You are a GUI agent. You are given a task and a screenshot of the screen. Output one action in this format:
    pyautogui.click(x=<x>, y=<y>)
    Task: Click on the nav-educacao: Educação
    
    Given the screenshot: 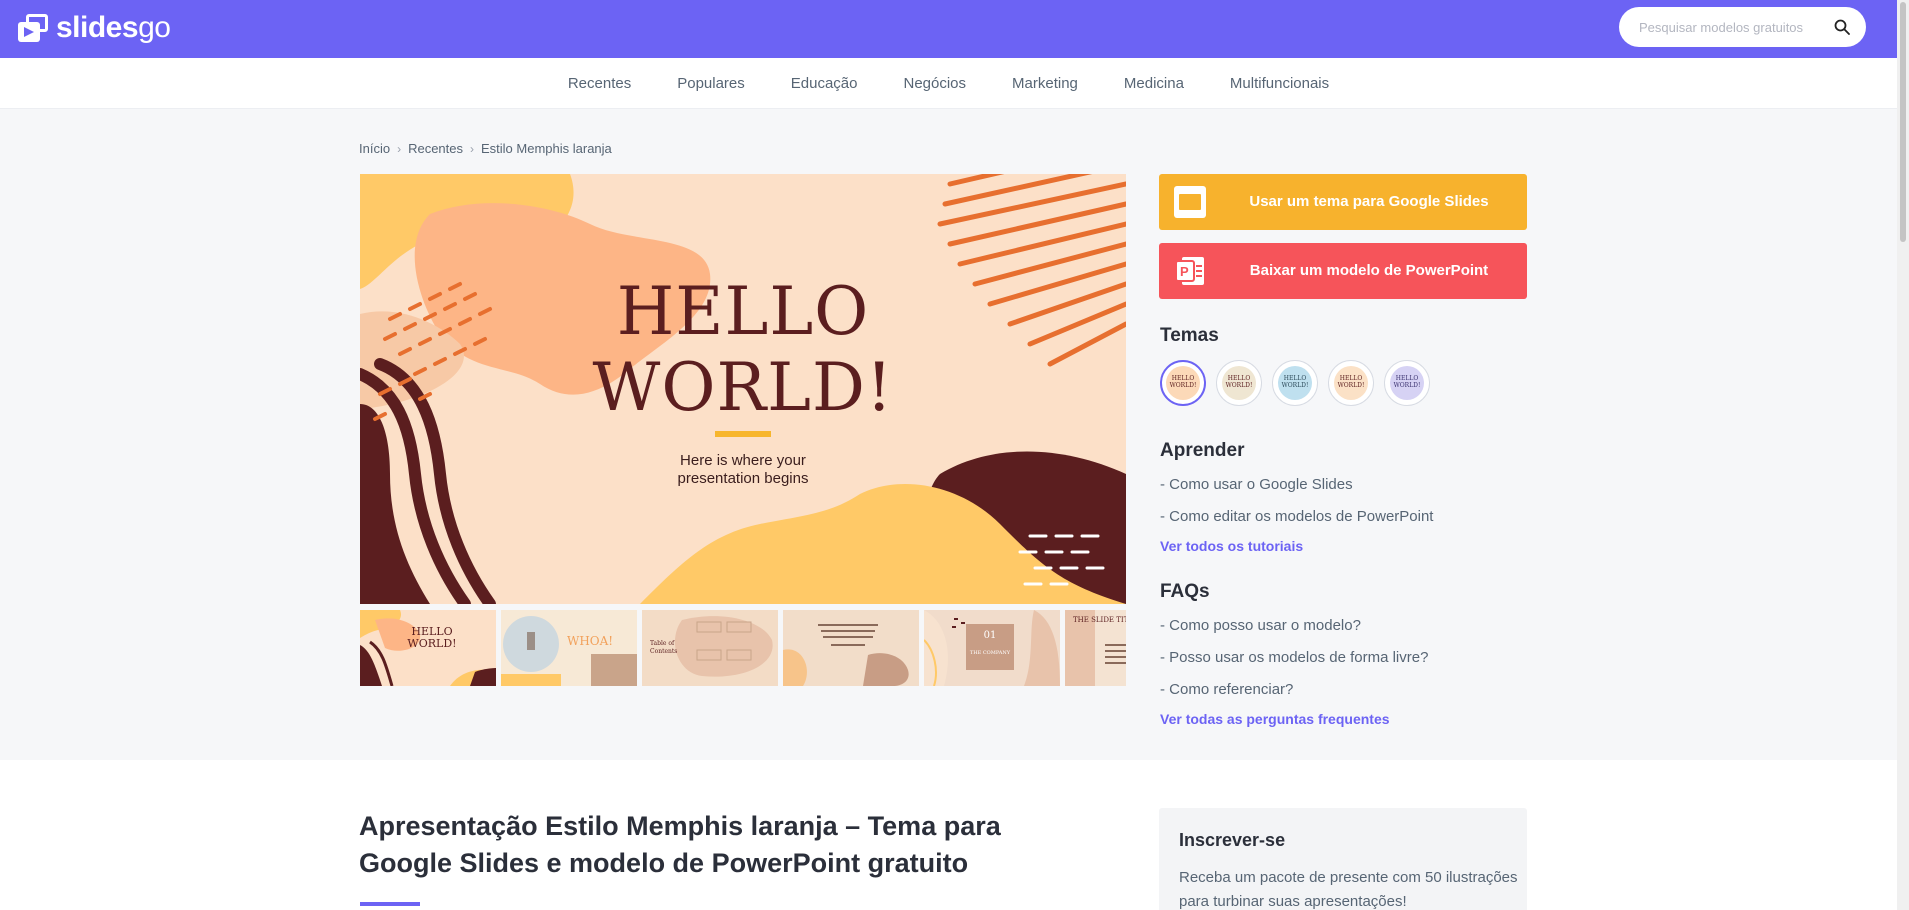 What is the action you would take?
    pyautogui.click(x=824, y=83)
    